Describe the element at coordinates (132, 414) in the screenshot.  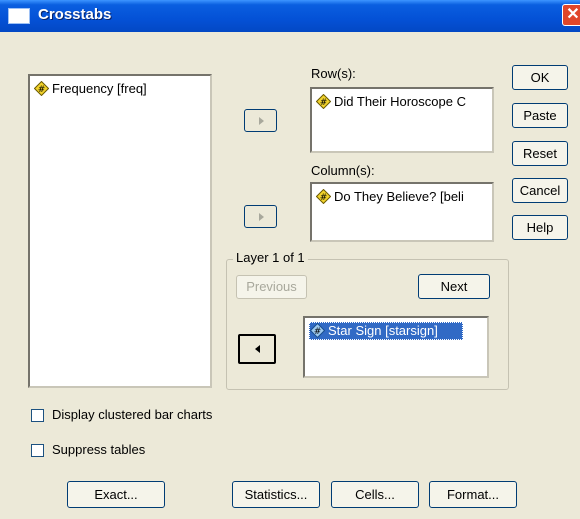
I see `clustered-bar-label: Display clustered bar charts` at that location.